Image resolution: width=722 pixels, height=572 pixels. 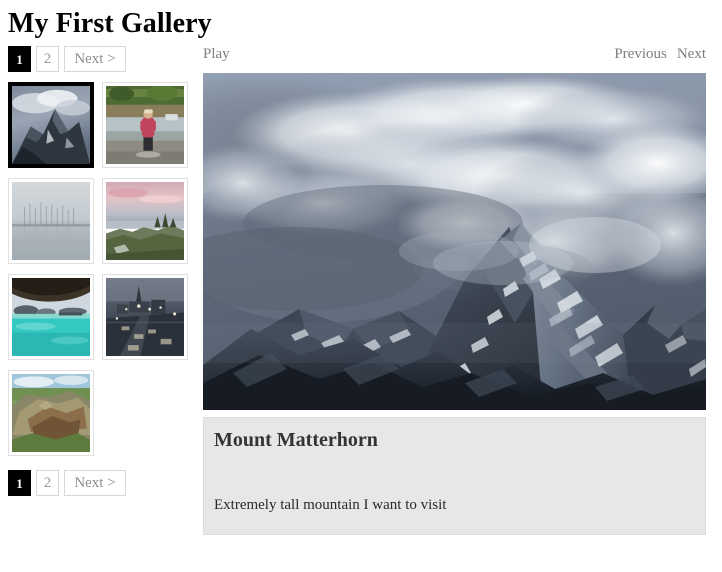 What do you see at coordinates (640, 54) in the screenshot?
I see `previous-button: Previous` at bounding box center [640, 54].